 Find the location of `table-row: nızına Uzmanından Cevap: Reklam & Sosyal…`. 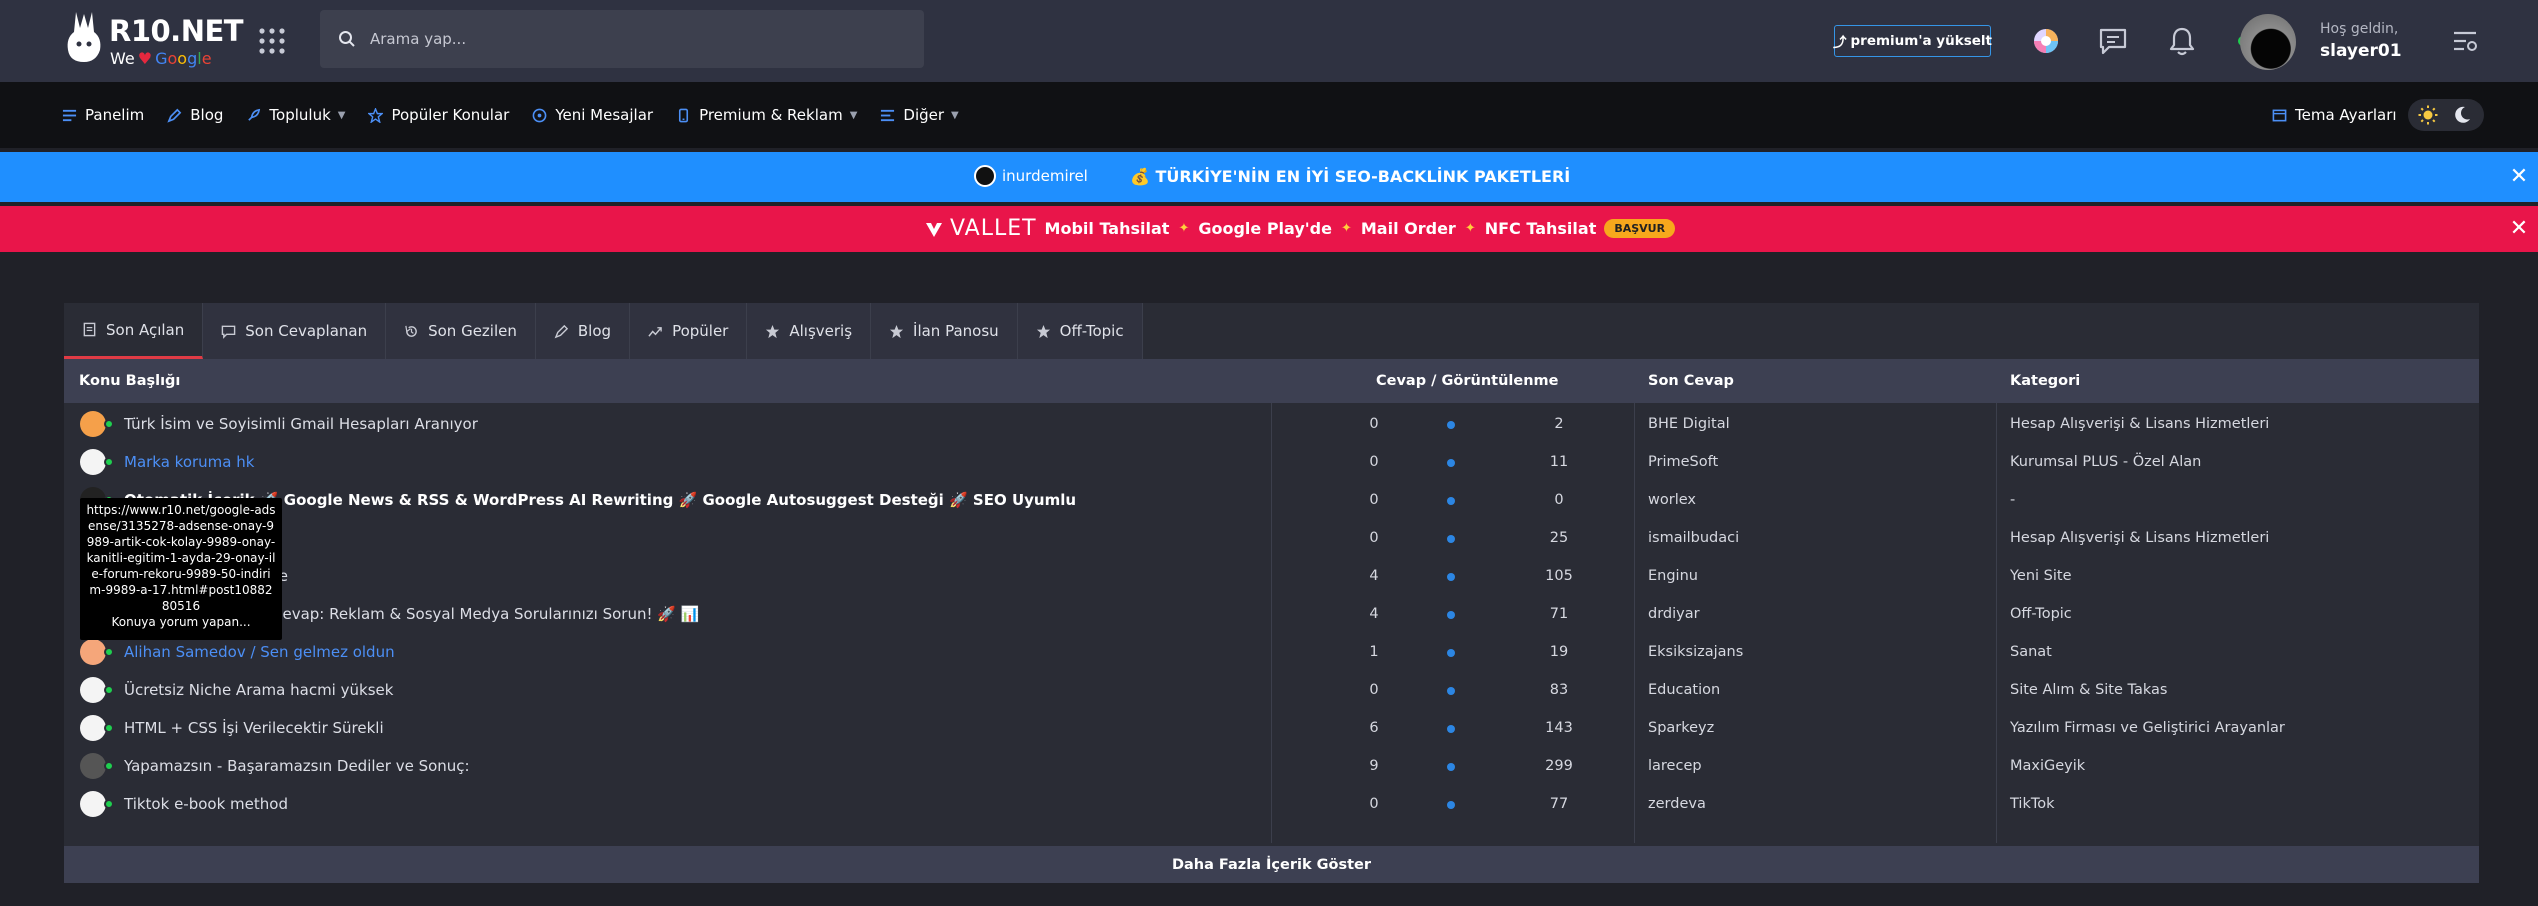

table-row: nızına Uzmanından Cevap: Reklam & Sosyal… is located at coordinates (1271, 614).